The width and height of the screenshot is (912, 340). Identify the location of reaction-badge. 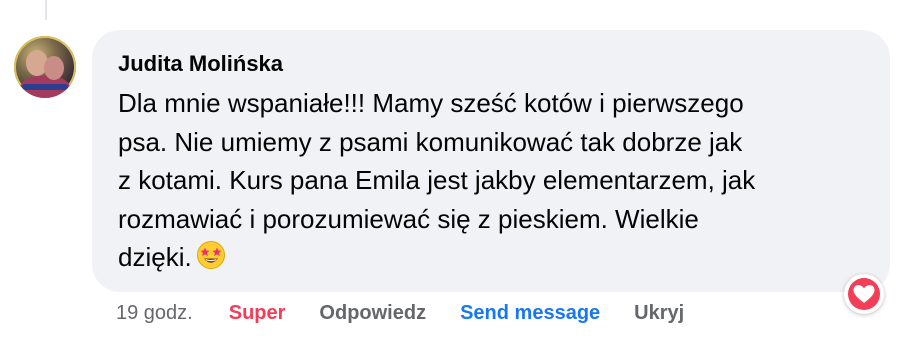
(864, 294).